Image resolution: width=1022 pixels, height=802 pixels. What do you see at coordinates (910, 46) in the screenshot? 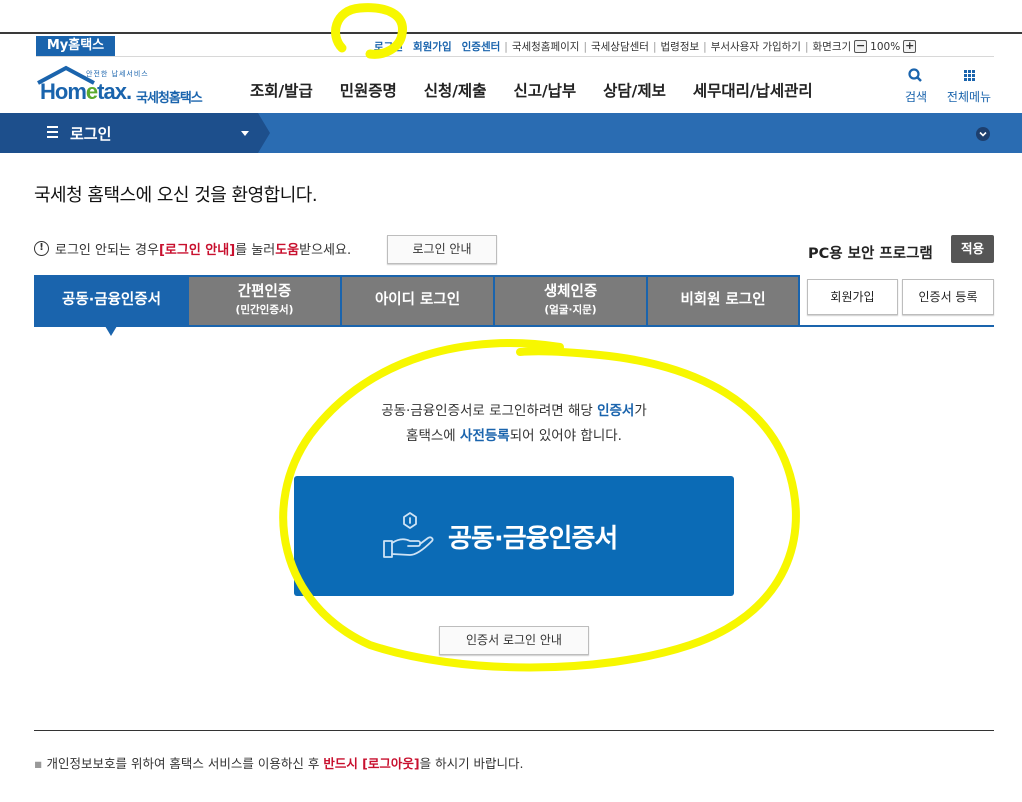
I see `zoom-in-button: +` at bounding box center [910, 46].